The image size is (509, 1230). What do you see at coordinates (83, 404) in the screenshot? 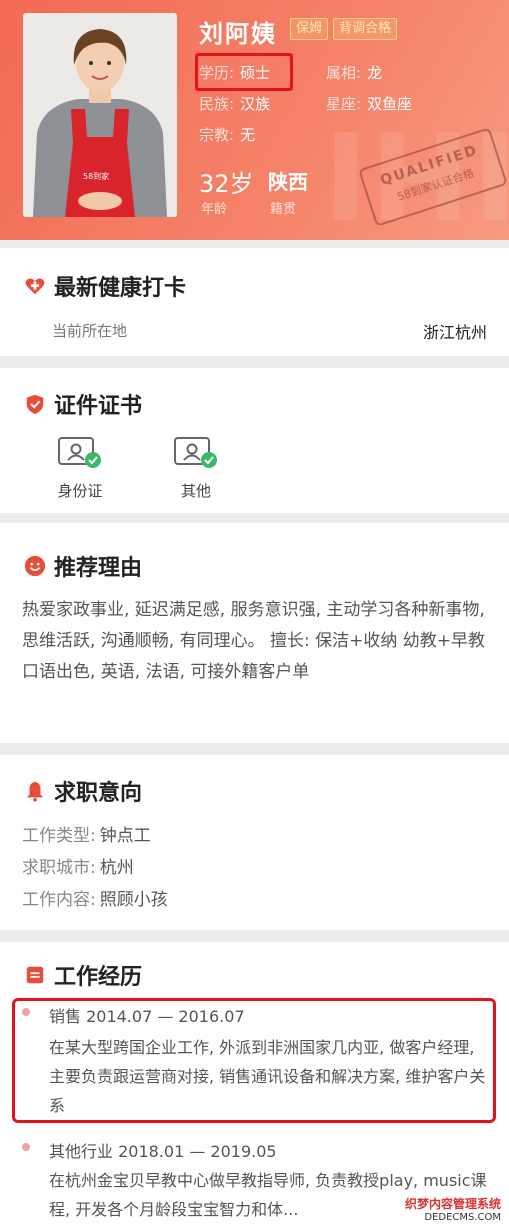
I see `certificates-title: 证件证书` at bounding box center [83, 404].